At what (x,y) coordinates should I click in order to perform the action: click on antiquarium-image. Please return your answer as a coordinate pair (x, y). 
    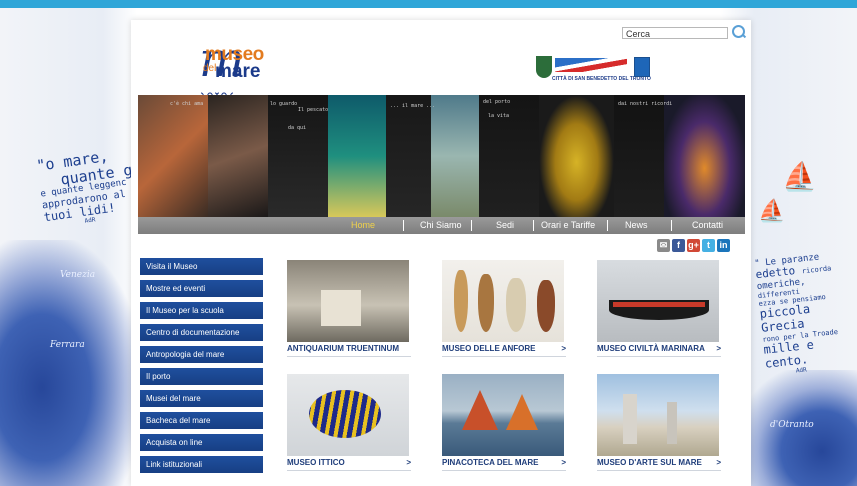
    Looking at the image, I should click on (348, 301).